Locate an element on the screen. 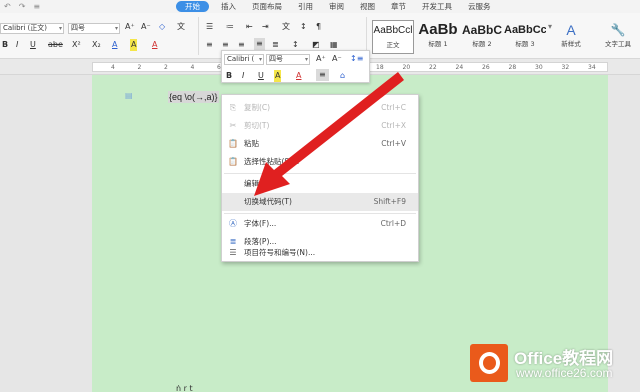  office-logo-icon is located at coordinates (489, 363).